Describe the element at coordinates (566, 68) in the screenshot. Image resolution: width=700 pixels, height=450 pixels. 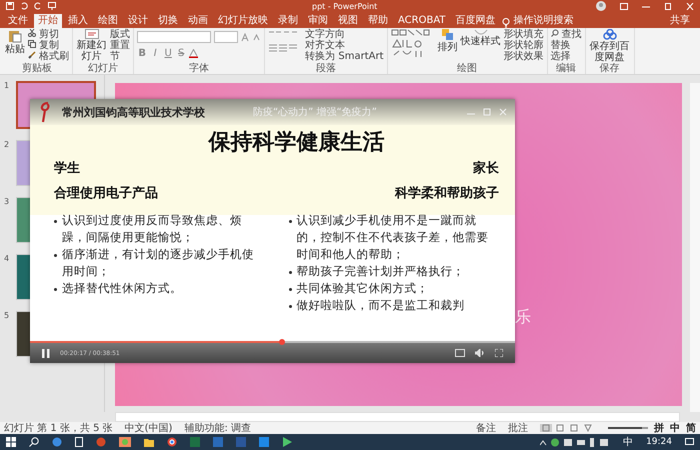
I see `group-label: 编辑` at that location.